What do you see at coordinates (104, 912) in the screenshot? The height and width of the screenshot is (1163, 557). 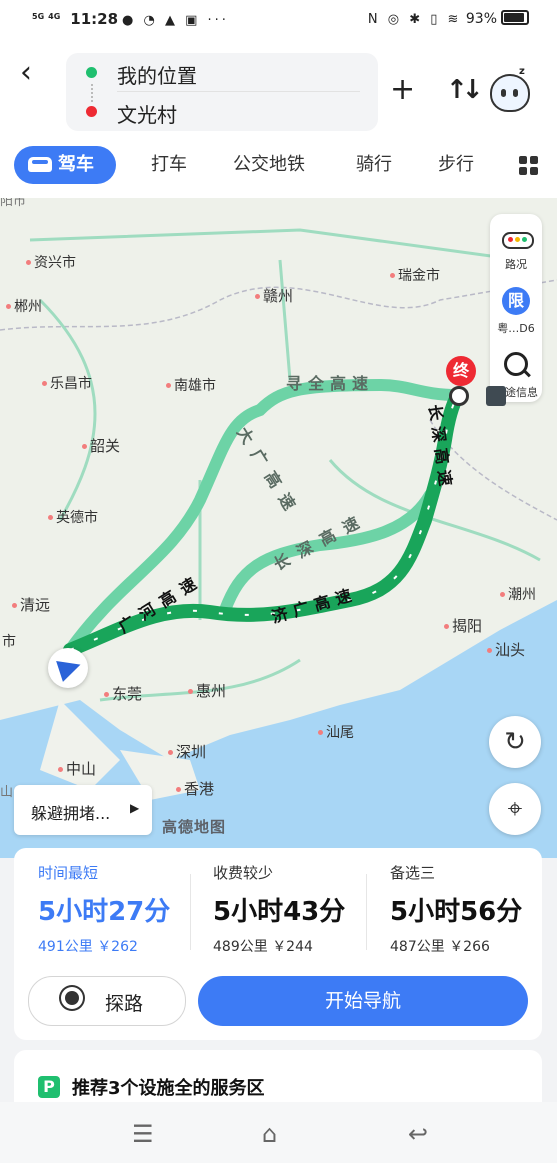 I see `option-time: 5小时27分` at bounding box center [104, 912].